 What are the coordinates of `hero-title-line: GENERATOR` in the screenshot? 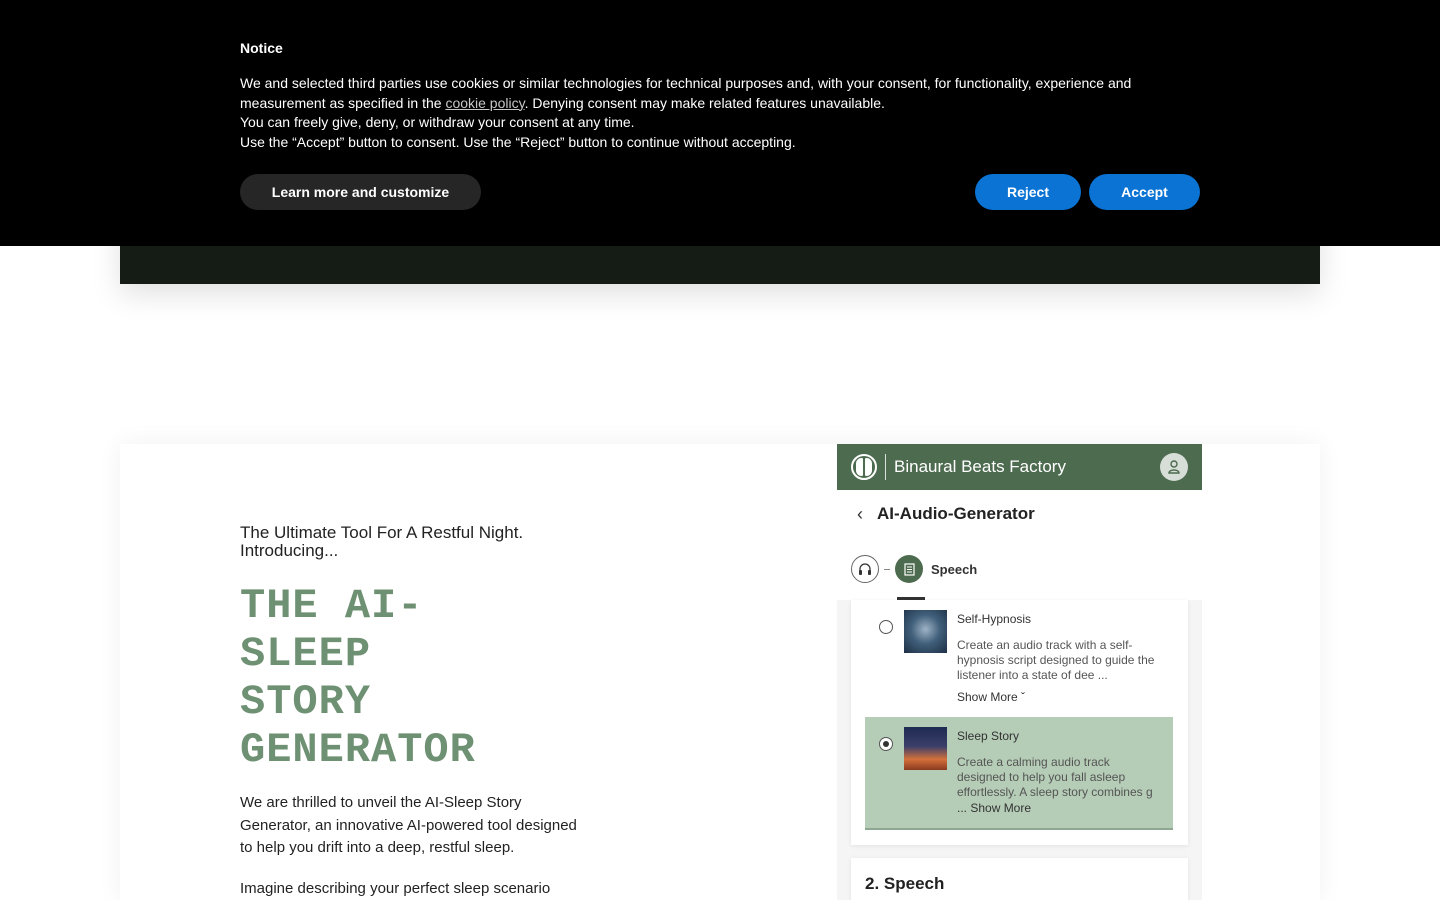 It's located at (358, 750).